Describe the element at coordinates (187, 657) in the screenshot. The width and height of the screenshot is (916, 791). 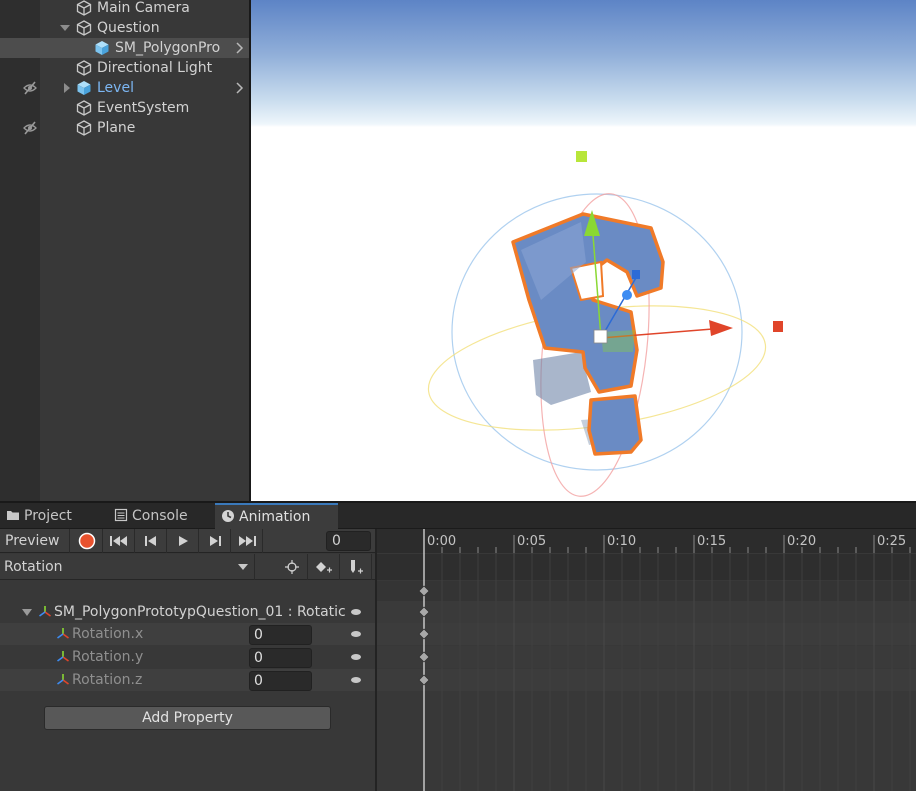
I see `property-row-rotation-y: Rotation.y 0` at that location.